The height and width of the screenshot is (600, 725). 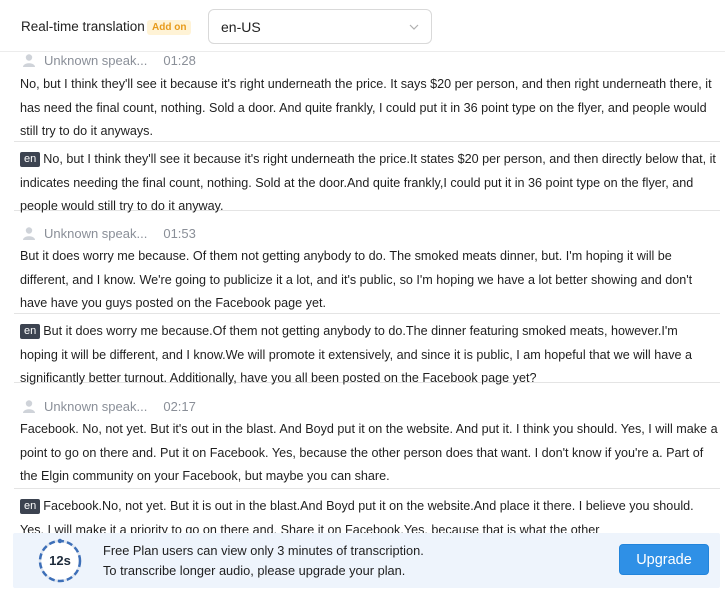 I want to click on timestamp: 01:53, so click(x=179, y=233).